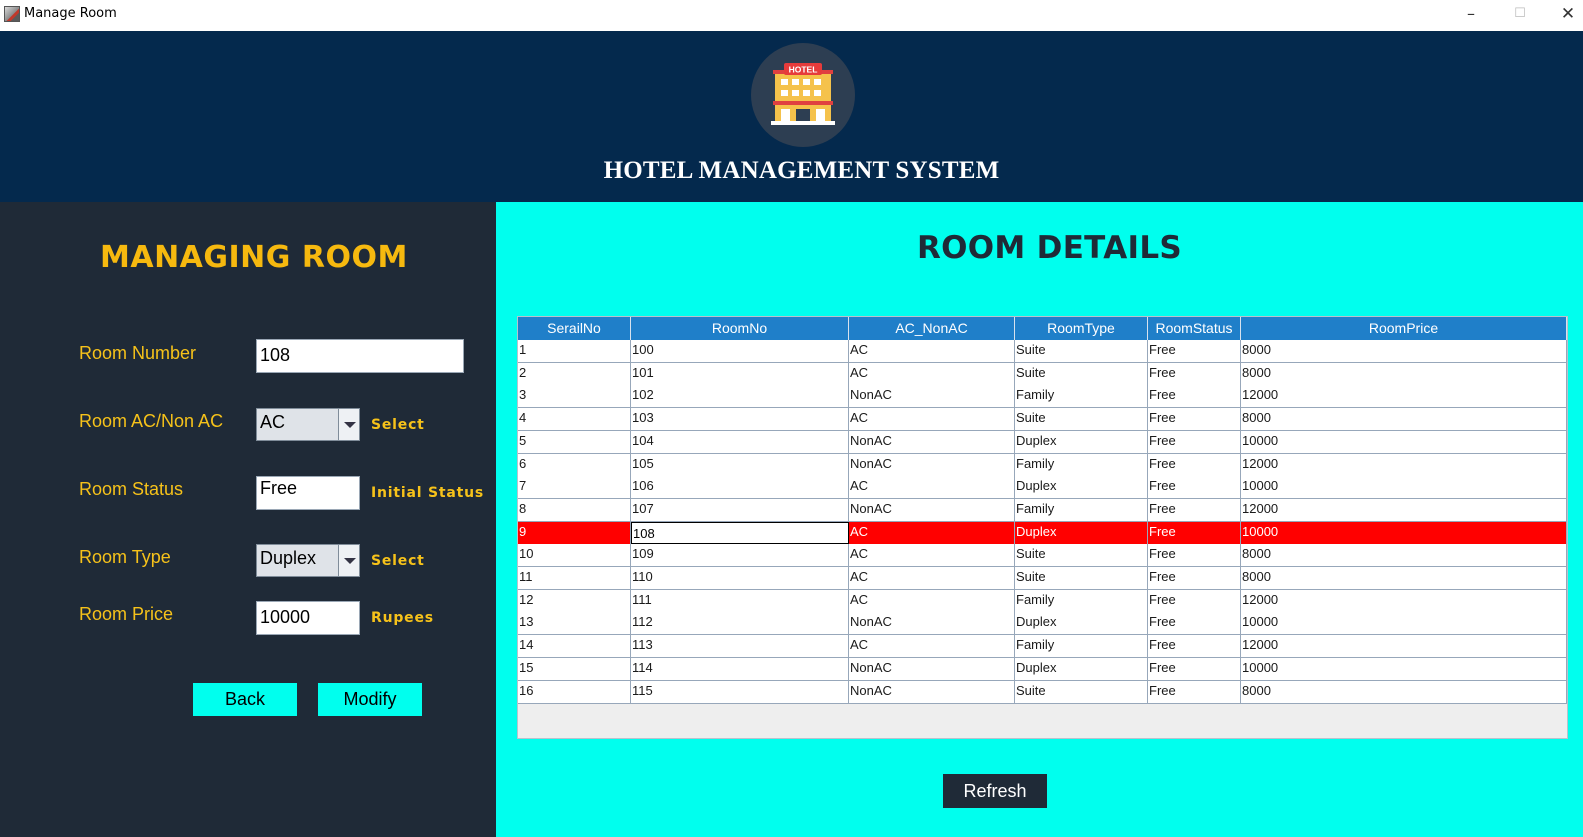 This screenshot has height=837, width=1583. What do you see at coordinates (574, 509) in the screenshot?
I see `table-cell: 8` at bounding box center [574, 509].